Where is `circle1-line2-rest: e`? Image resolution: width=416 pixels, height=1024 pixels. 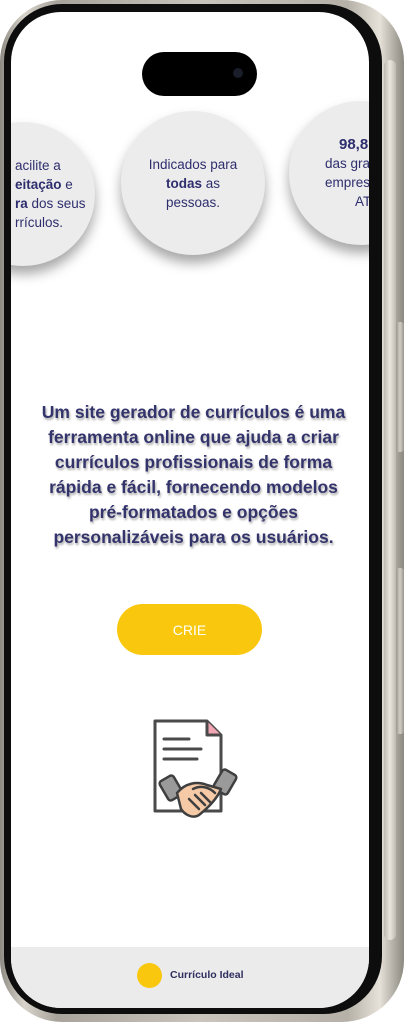
circle1-line2-rest: e is located at coordinates (67, 184).